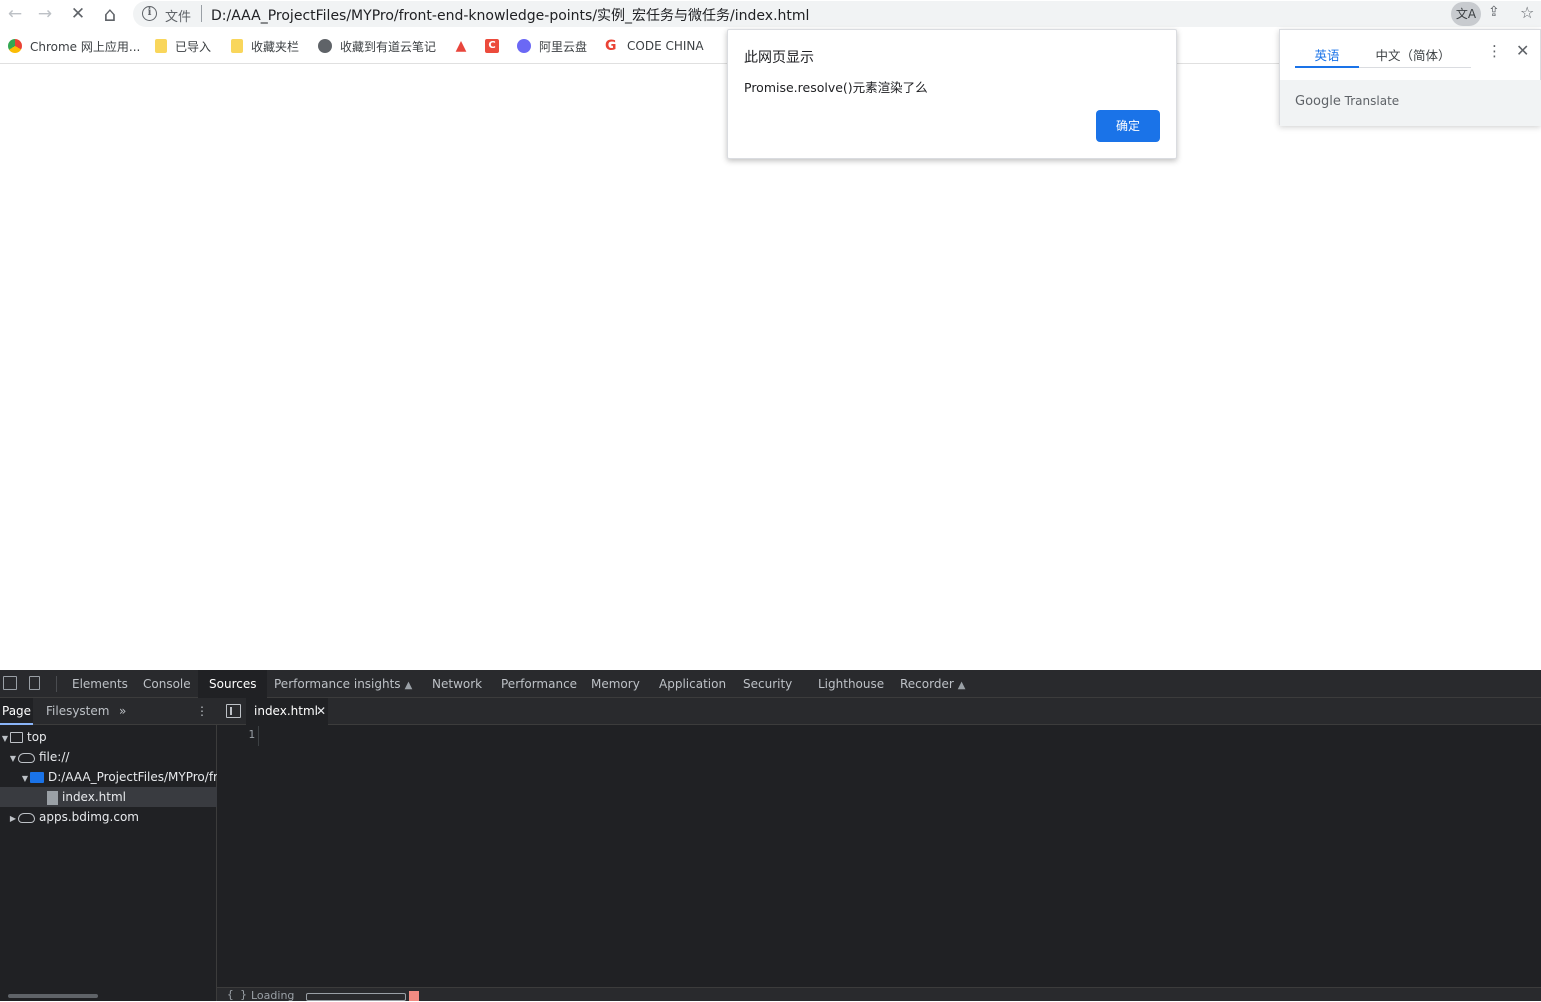  What do you see at coordinates (132, 777) in the screenshot?
I see `tree-label: D:/AAA_ProjectFiles/MYPro/fro` at bounding box center [132, 777].